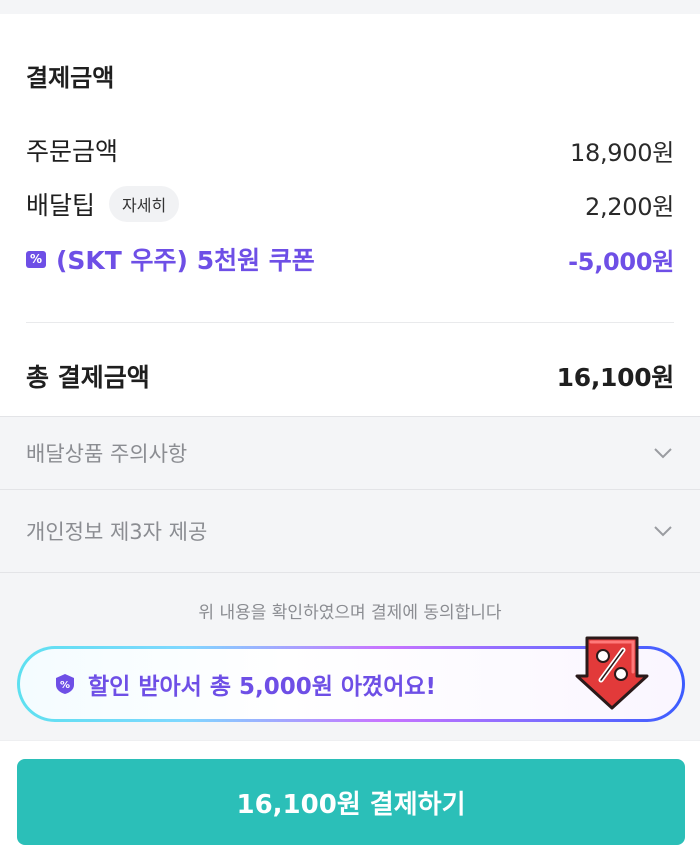  Describe the element at coordinates (622, 152) in the screenshot. I see `order-amount-value: 18,900원` at that location.